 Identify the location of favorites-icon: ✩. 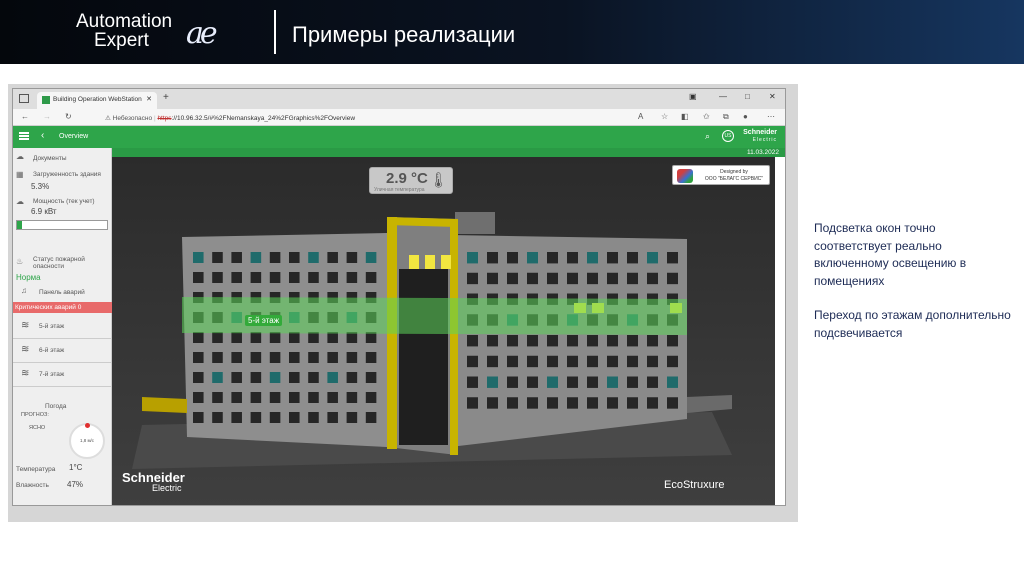
(706, 116).